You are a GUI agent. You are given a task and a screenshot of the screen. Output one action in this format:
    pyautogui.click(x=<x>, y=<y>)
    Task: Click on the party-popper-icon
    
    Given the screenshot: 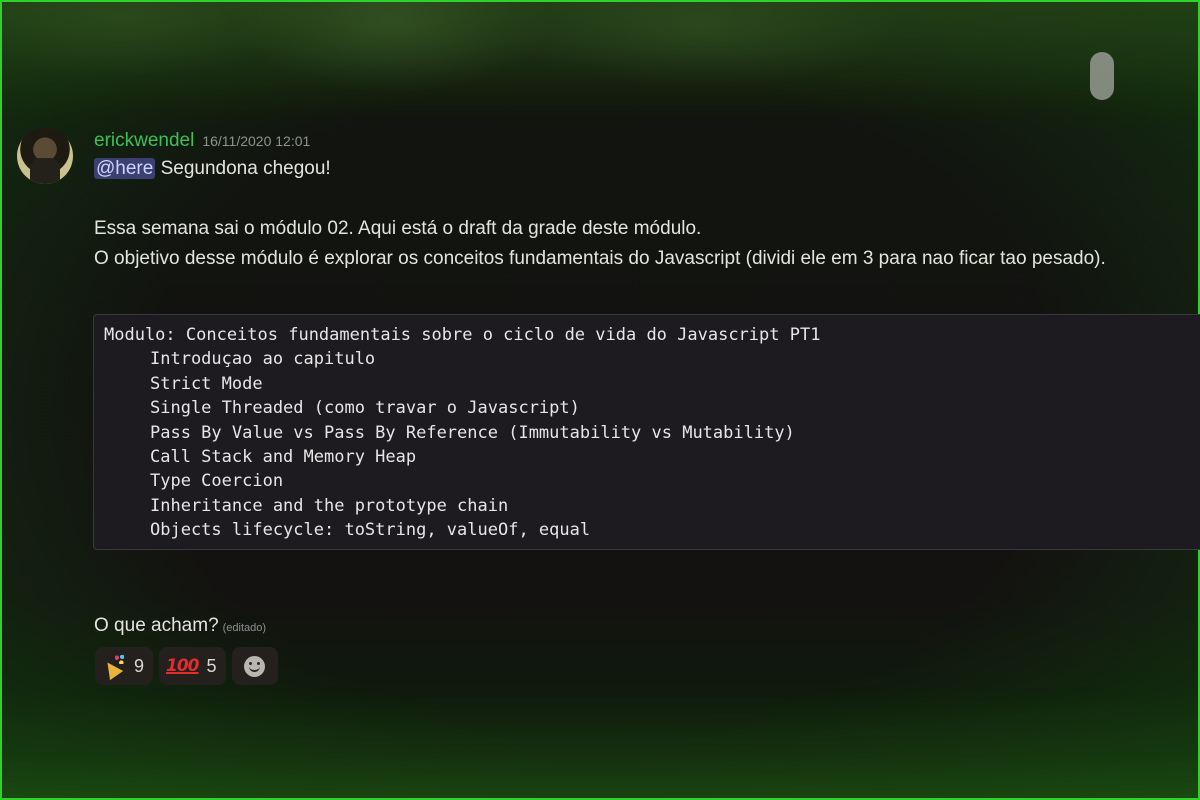 What is the action you would take?
    pyautogui.click(x=114, y=666)
    